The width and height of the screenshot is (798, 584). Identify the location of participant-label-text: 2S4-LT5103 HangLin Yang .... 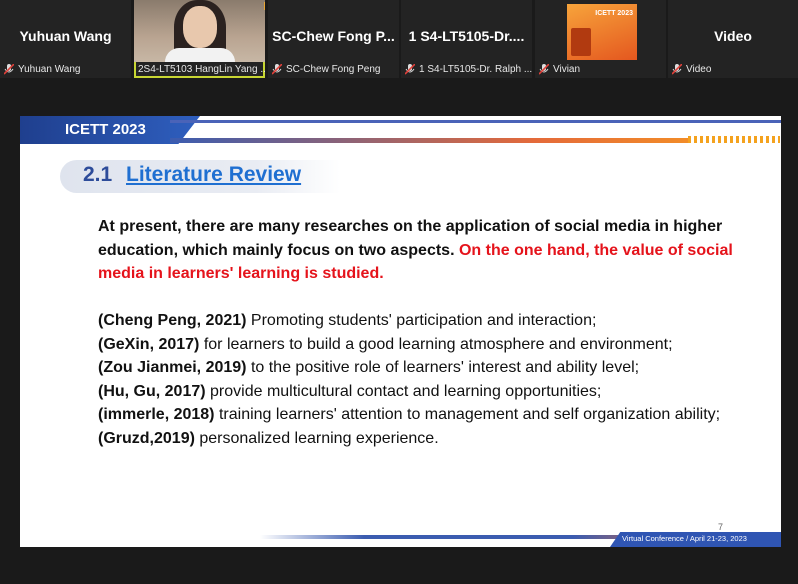
(201, 69).